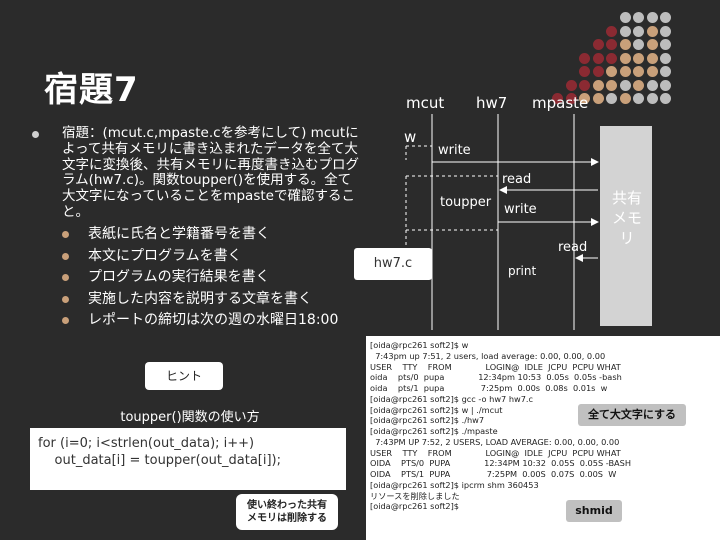  What do you see at coordinates (393, 264) in the screenshot?
I see `hw7c-label: hw7.c` at bounding box center [393, 264].